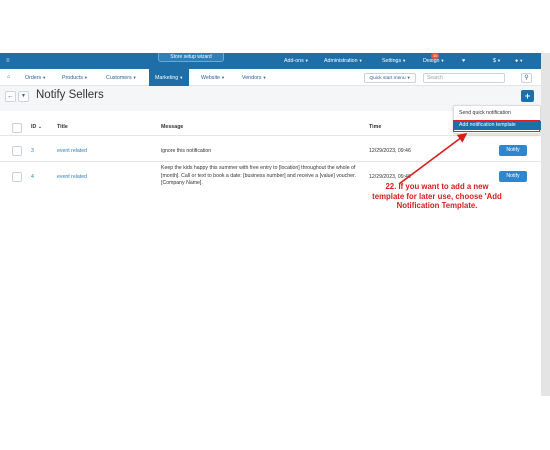  I want to click on id-header-label: ID, so click(34, 127).